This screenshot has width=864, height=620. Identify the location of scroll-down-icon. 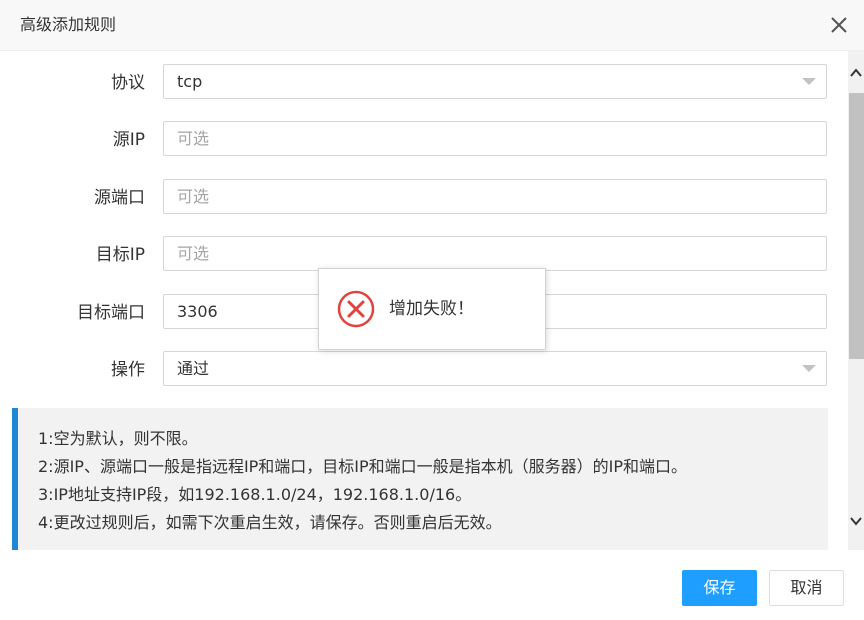
(856, 521).